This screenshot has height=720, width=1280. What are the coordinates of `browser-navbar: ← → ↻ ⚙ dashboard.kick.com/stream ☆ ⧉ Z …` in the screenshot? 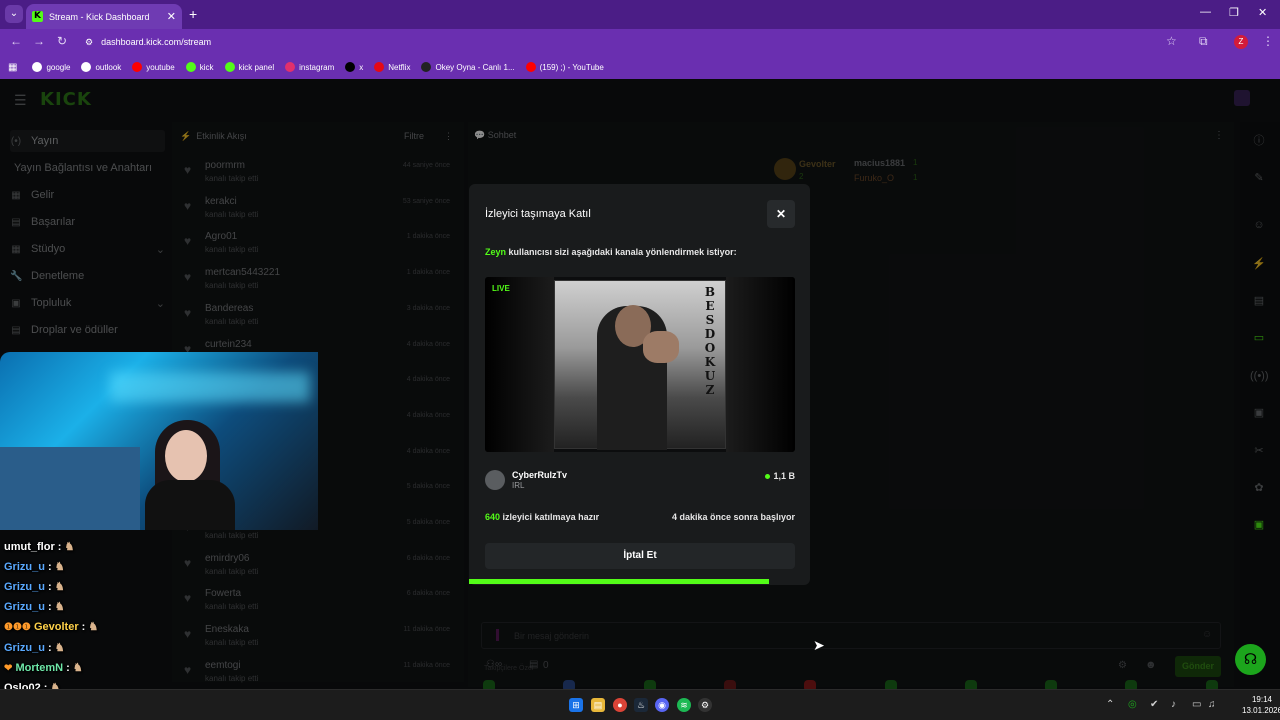 It's located at (640, 42).